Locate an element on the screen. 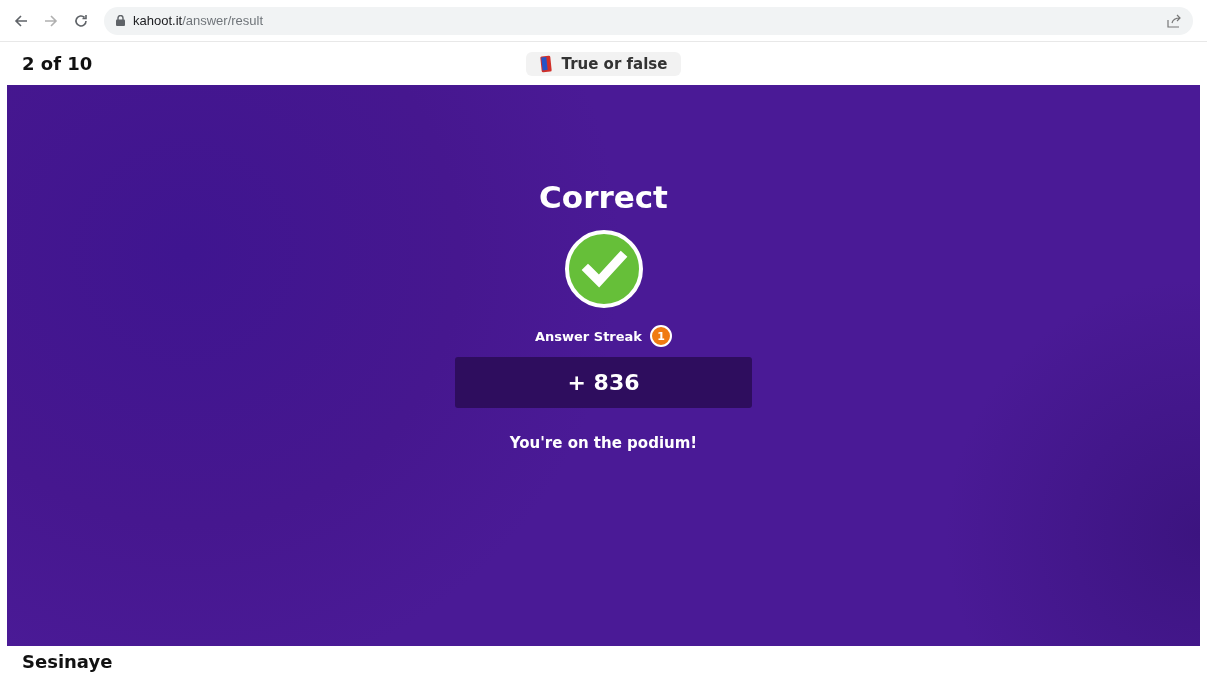 The height and width of the screenshot is (677, 1207). lock-icon is located at coordinates (120, 20).